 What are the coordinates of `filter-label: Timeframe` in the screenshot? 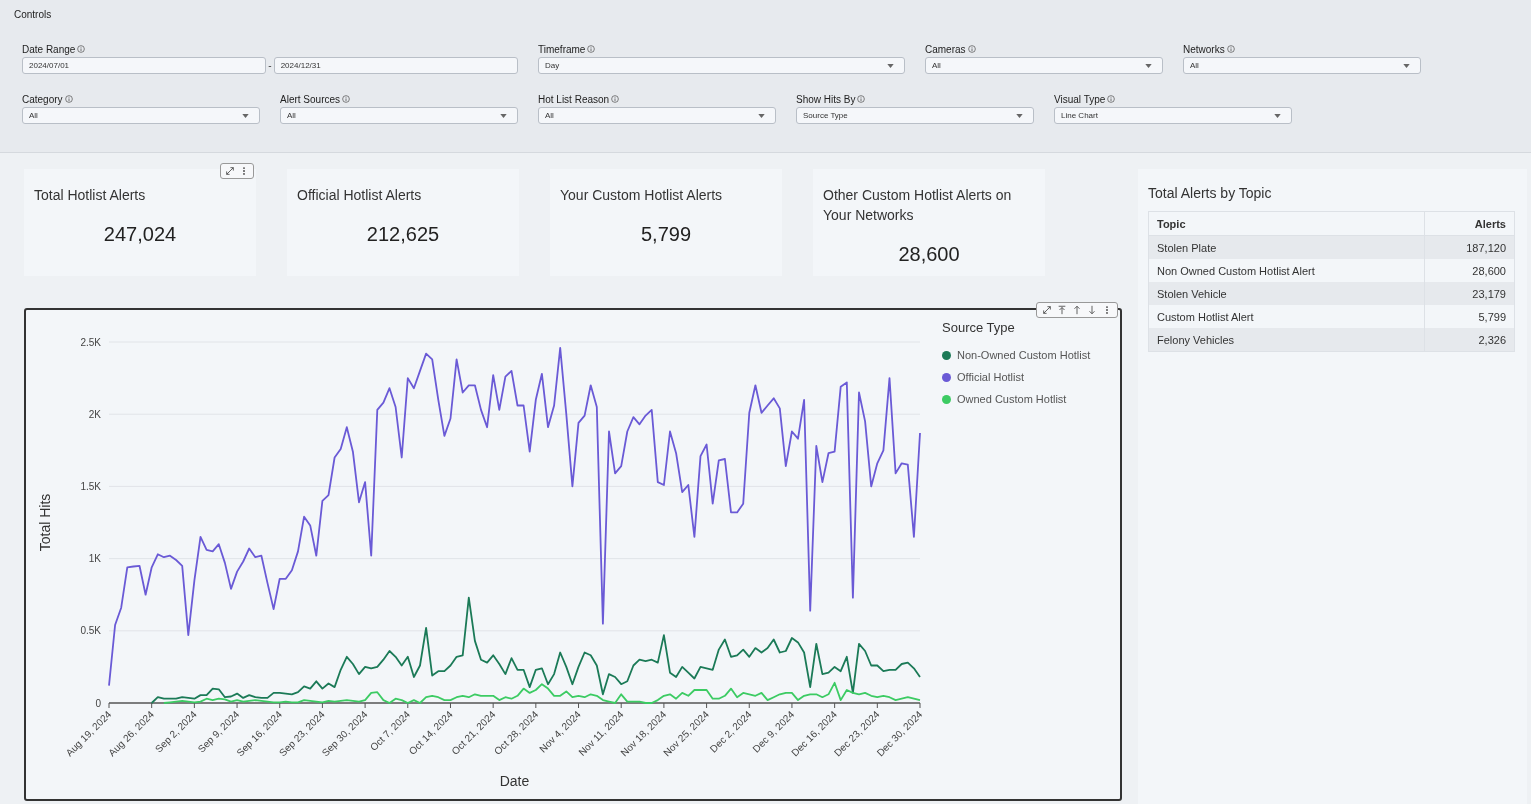 It's located at (562, 49).